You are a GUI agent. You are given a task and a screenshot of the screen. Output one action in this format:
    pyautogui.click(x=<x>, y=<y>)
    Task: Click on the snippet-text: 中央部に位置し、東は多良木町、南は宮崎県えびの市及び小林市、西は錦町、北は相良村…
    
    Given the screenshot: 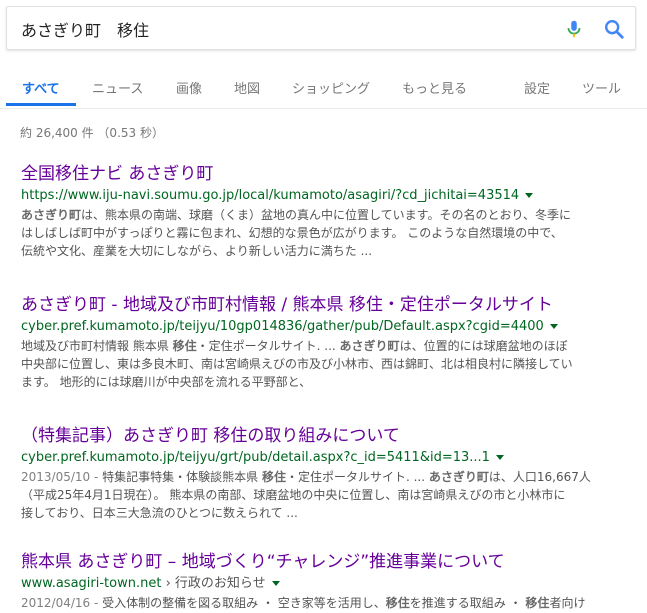 What is the action you would take?
    pyautogui.click(x=297, y=364)
    